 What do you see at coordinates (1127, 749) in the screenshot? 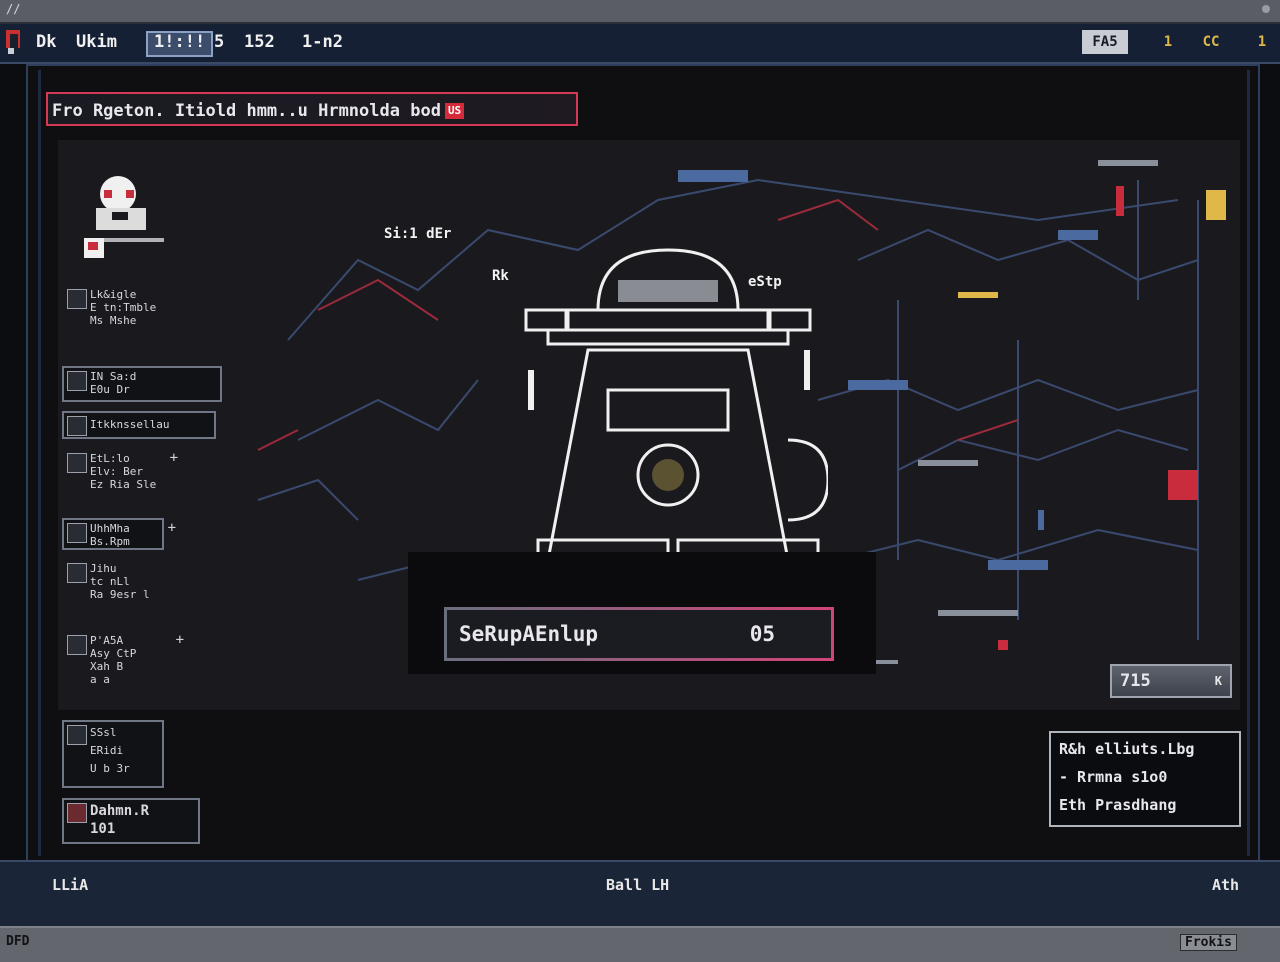
I see `info-line-1: R&h elliuts.Lbg` at bounding box center [1127, 749].